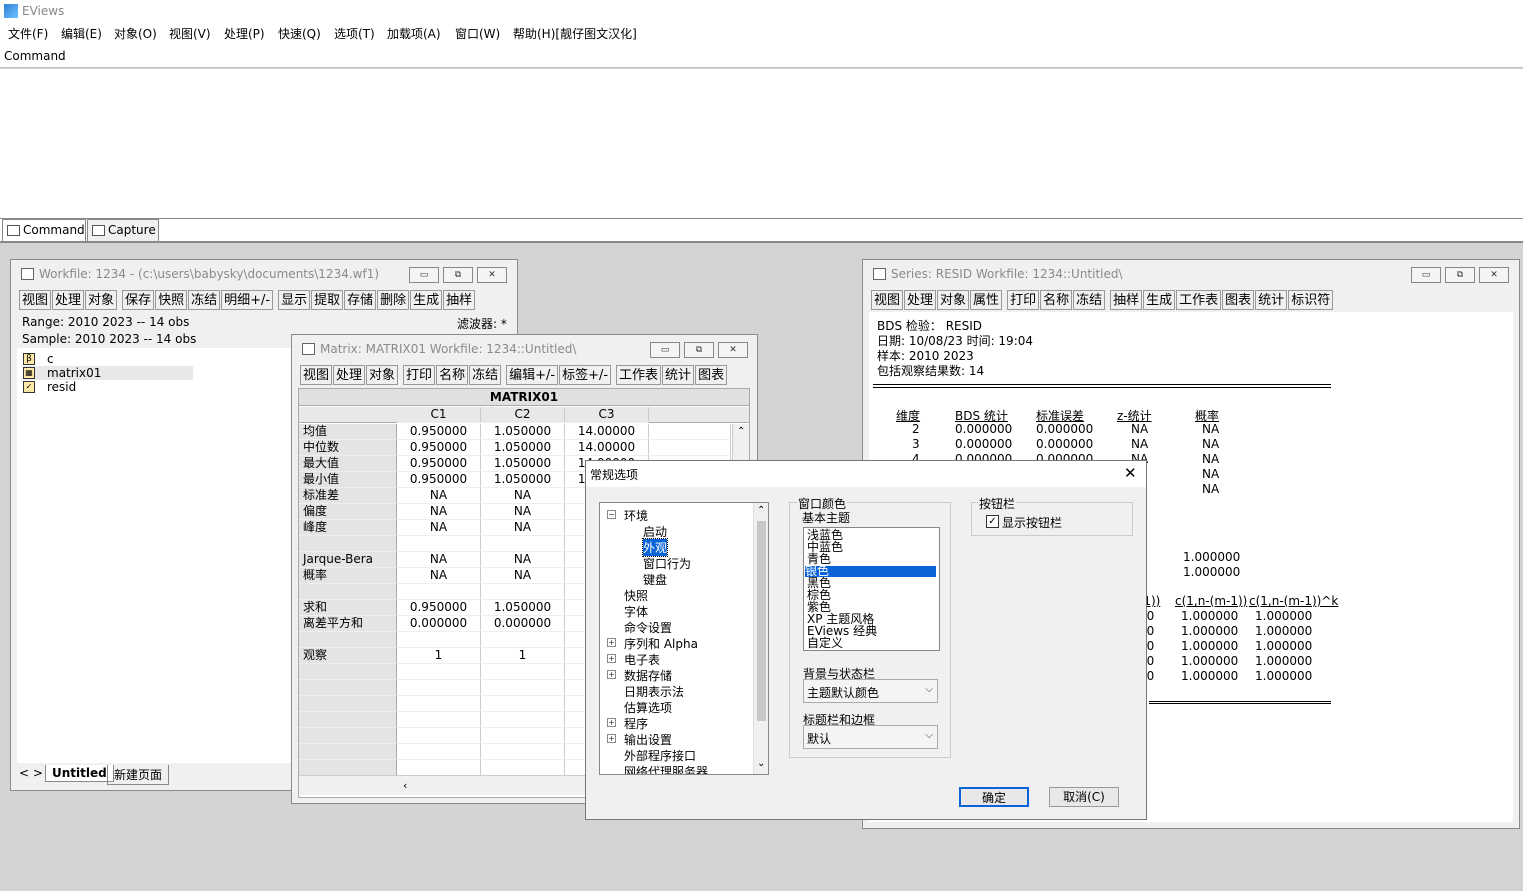 The height and width of the screenshot is (891, 1523). I want to click on minimize-button: ▭, so click(665, 350).